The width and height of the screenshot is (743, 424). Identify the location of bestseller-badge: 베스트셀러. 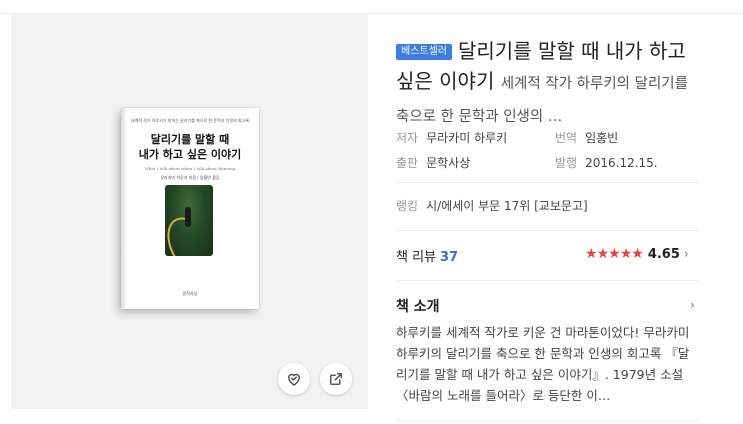
(424, 52).